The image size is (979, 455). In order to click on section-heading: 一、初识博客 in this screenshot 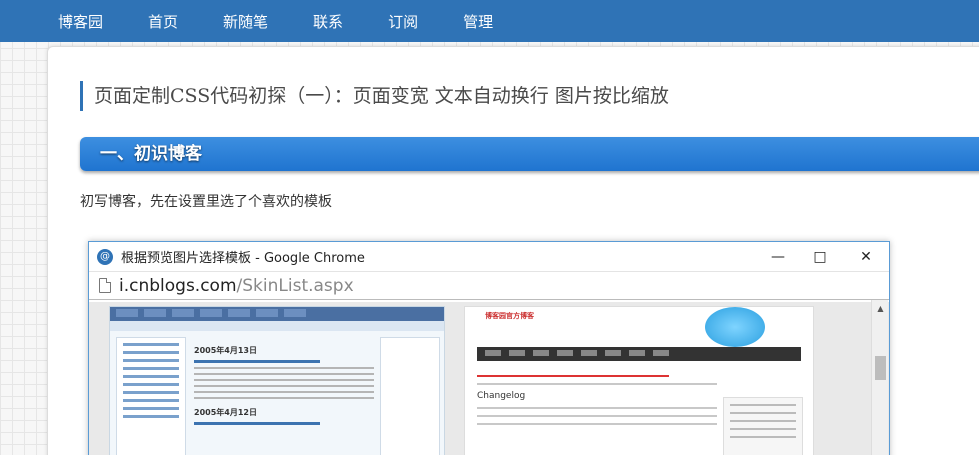, I will do `click(529, 154)`.